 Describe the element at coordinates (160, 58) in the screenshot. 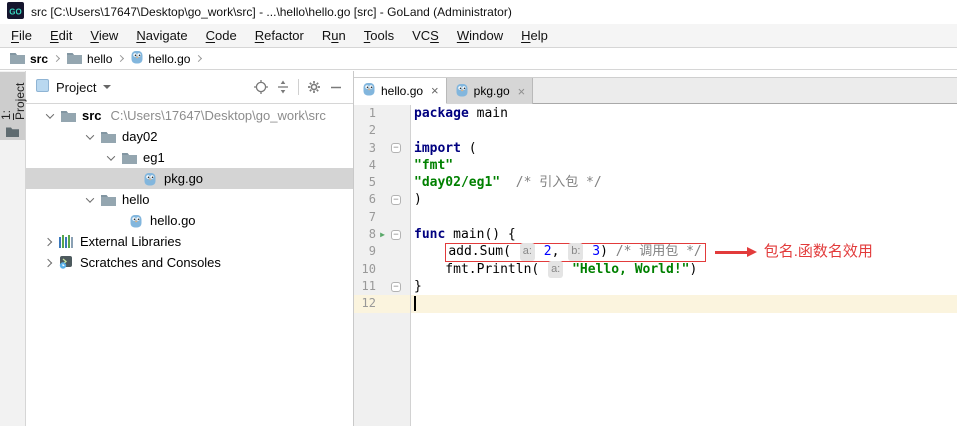

I see `breadcrumb-item-hello.go: hello.go` at that location.